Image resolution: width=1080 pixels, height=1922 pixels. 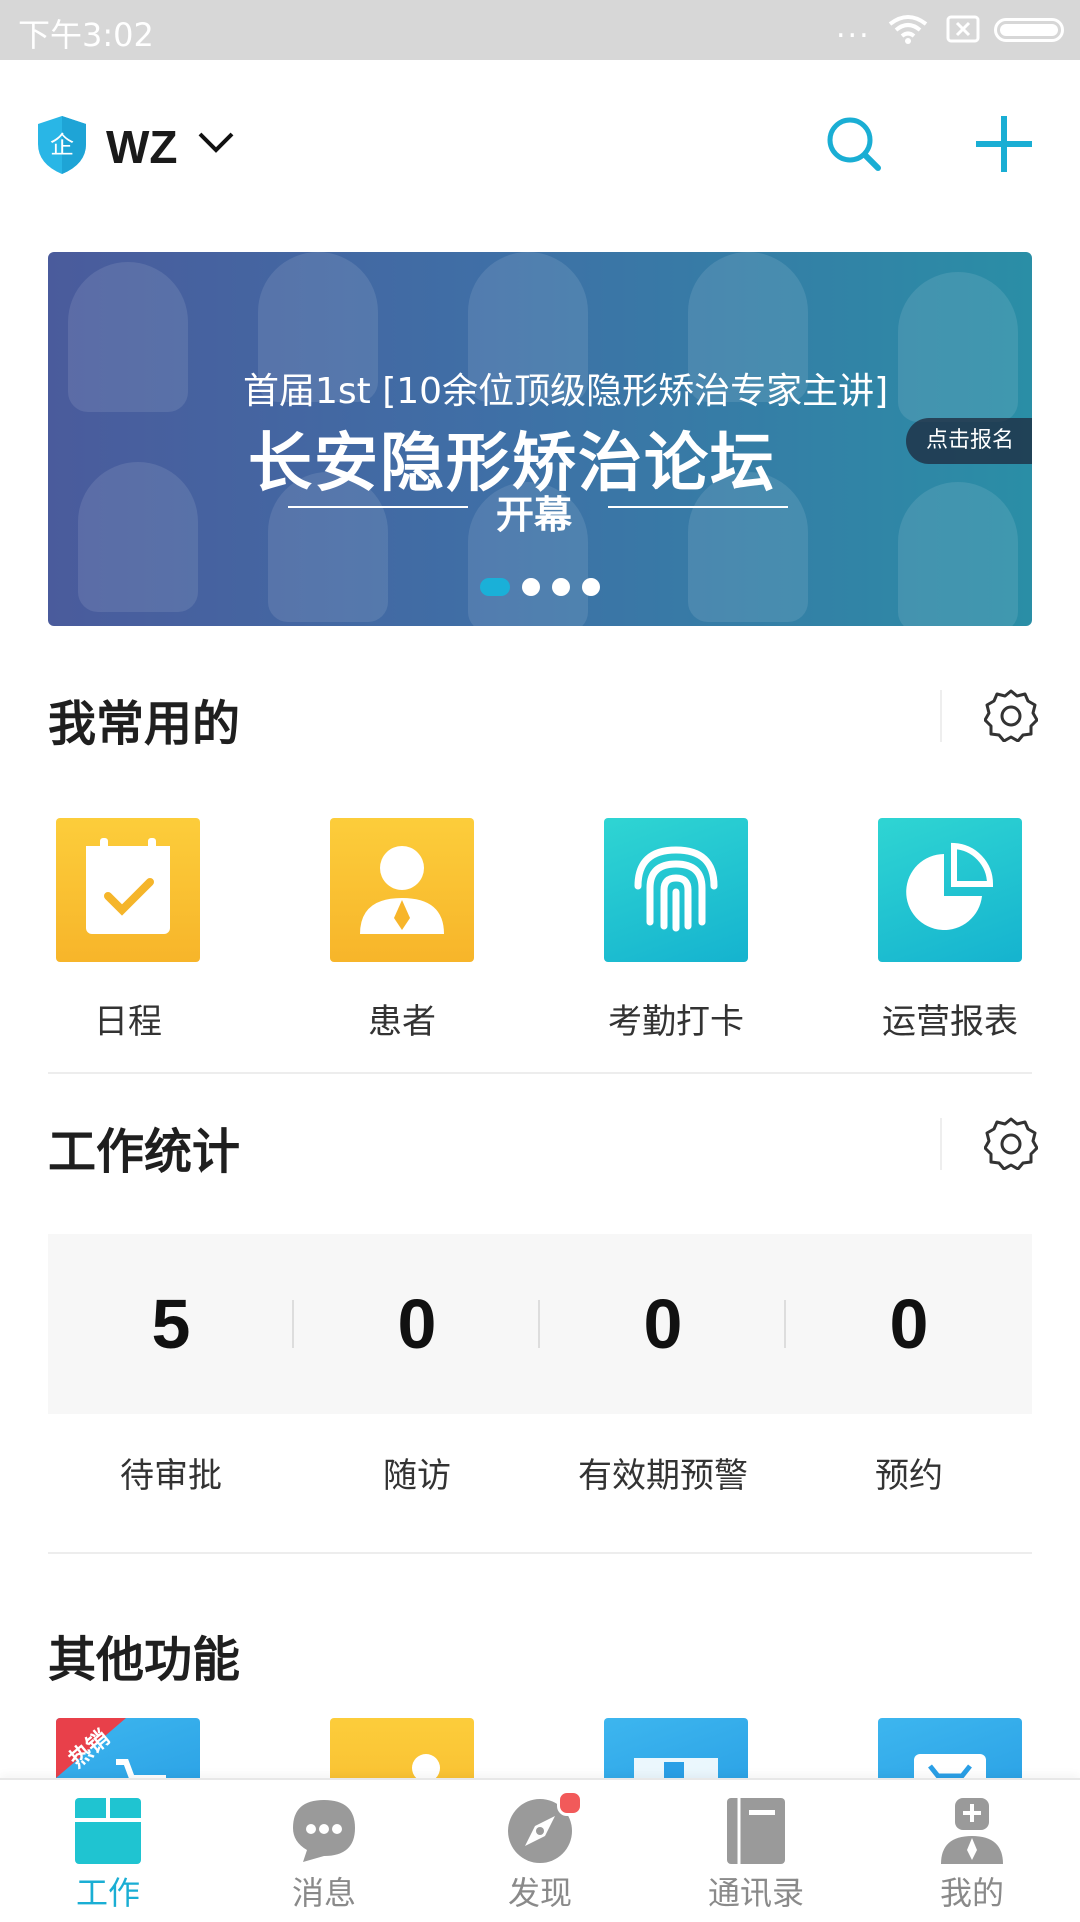 I want to click on no-sim-icon, so click(x=963, y=29).